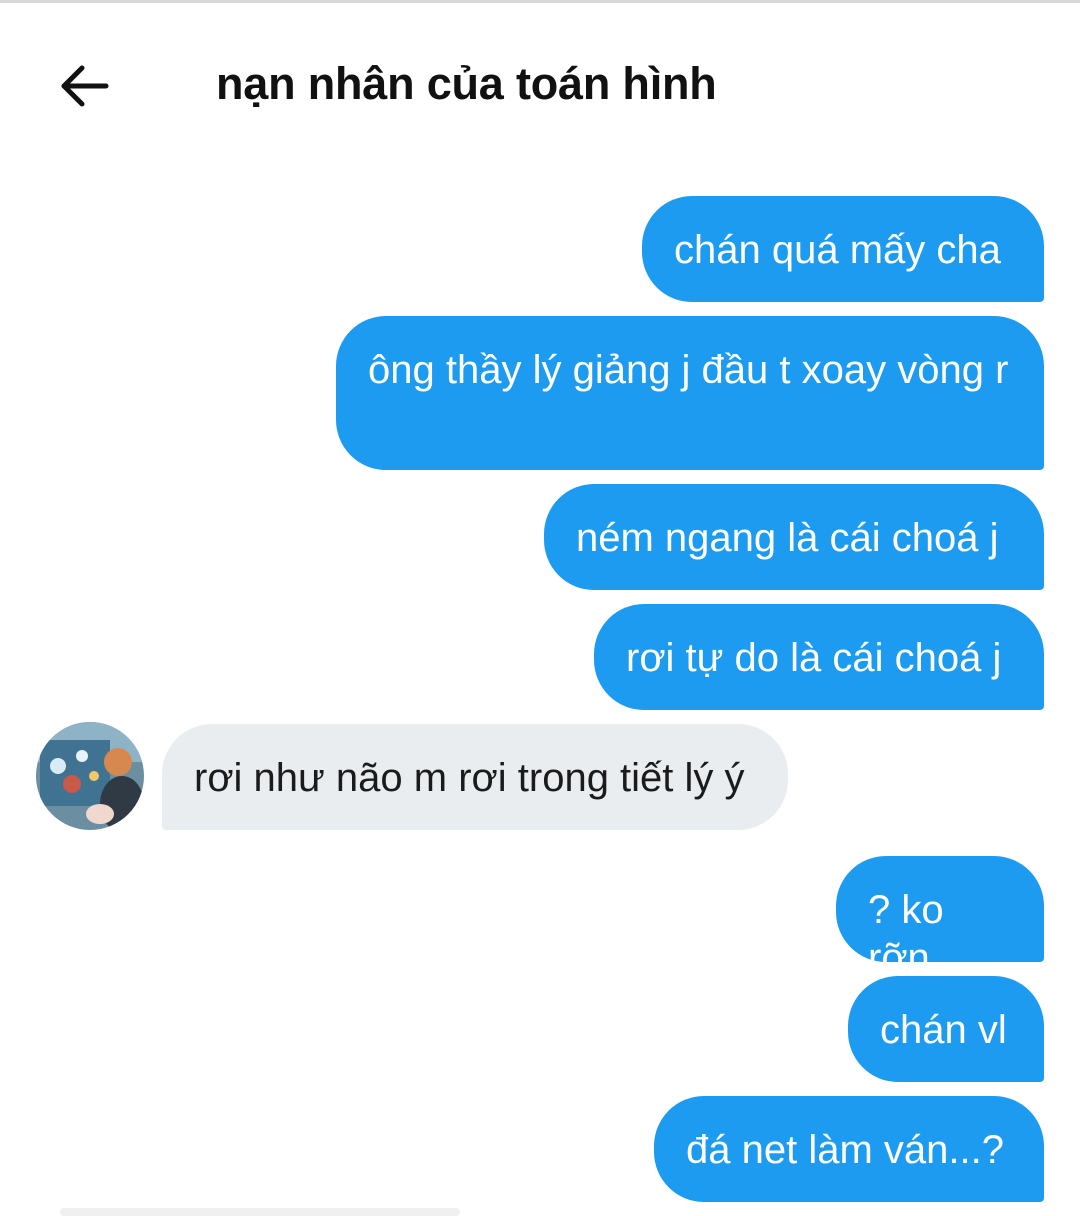  Describe the element at coordinates (540, 1) in the screenshot. I see `status-bar-edge` at that location.